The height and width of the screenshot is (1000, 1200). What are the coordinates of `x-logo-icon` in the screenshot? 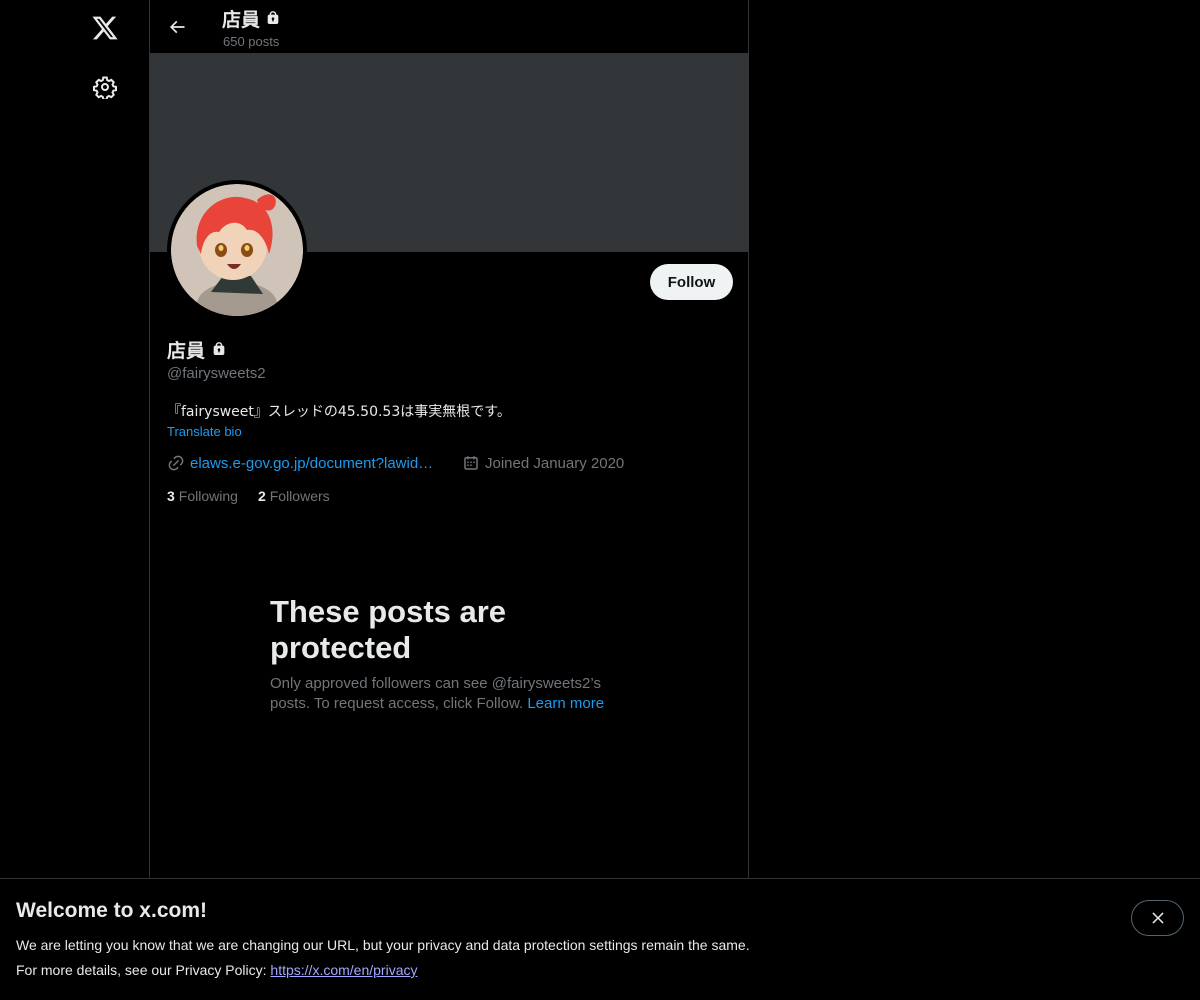 It's located at (105, 28).